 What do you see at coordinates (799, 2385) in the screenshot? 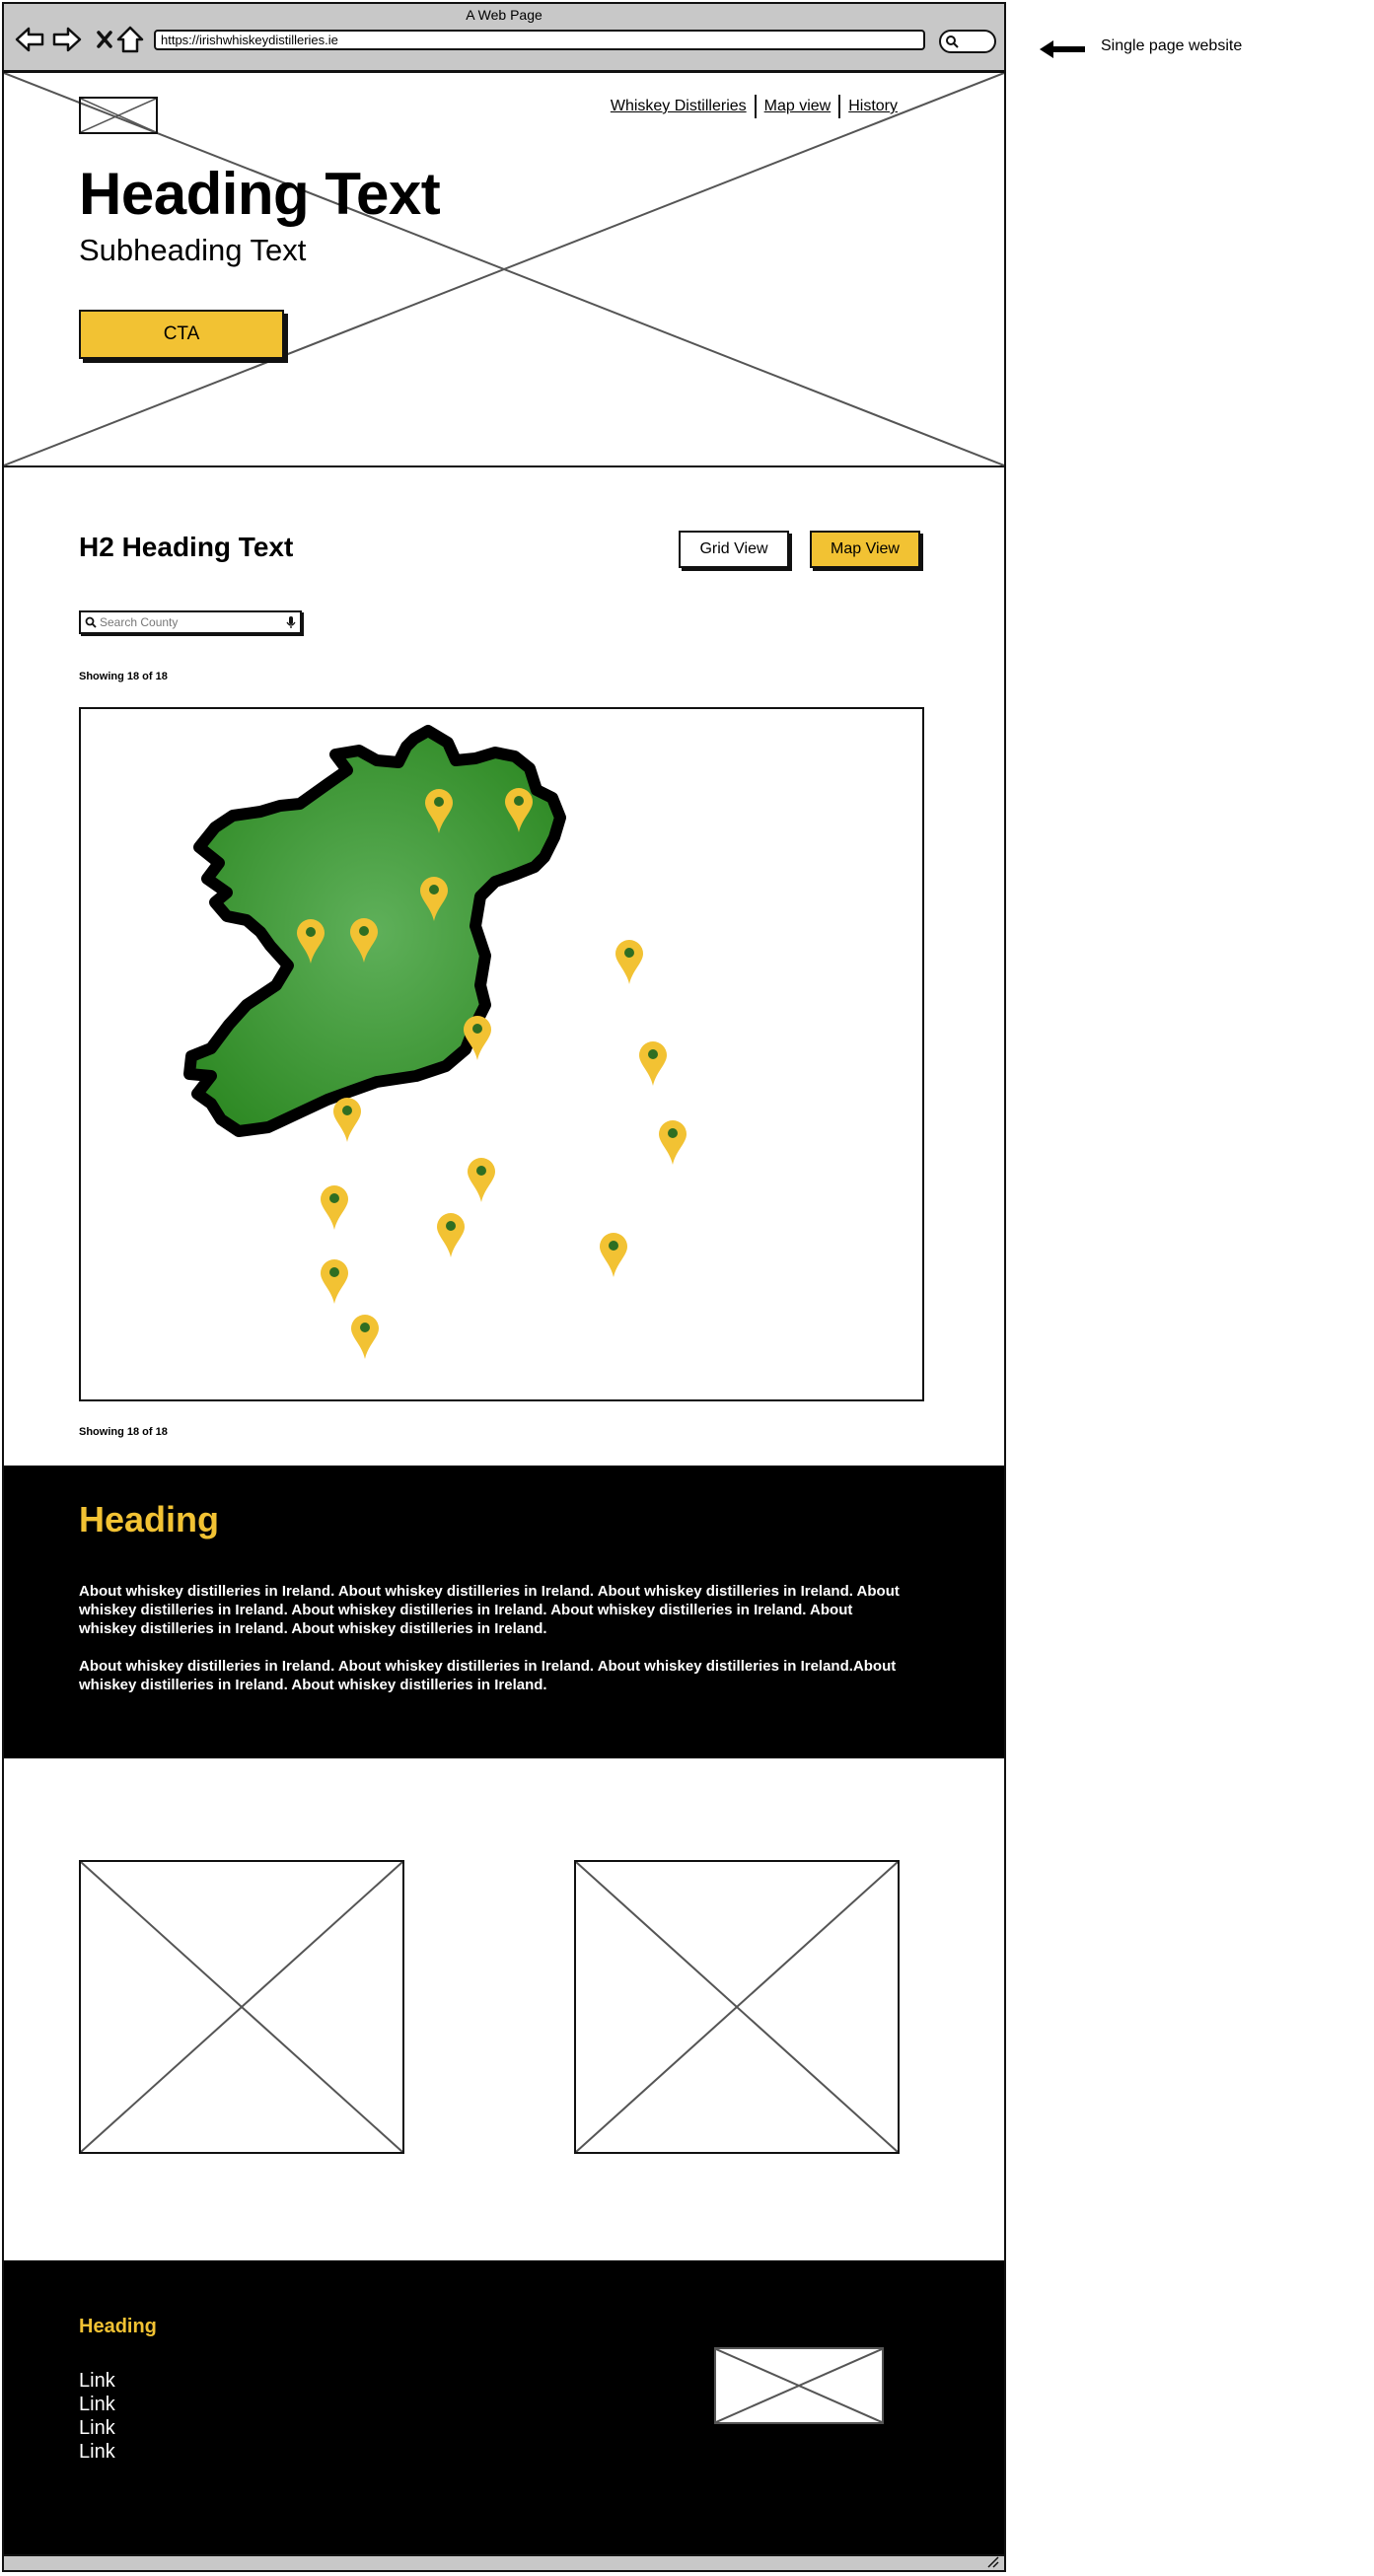
I see `footer-logo-placeholder` at bounding box center [799, 2385].